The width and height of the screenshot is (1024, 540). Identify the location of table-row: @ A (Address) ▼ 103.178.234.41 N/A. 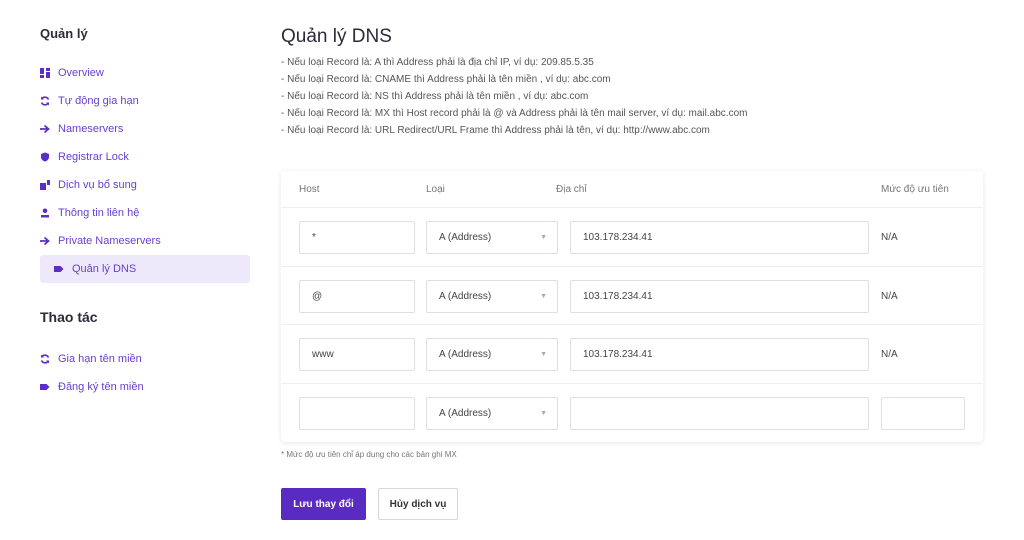
(632, 296).